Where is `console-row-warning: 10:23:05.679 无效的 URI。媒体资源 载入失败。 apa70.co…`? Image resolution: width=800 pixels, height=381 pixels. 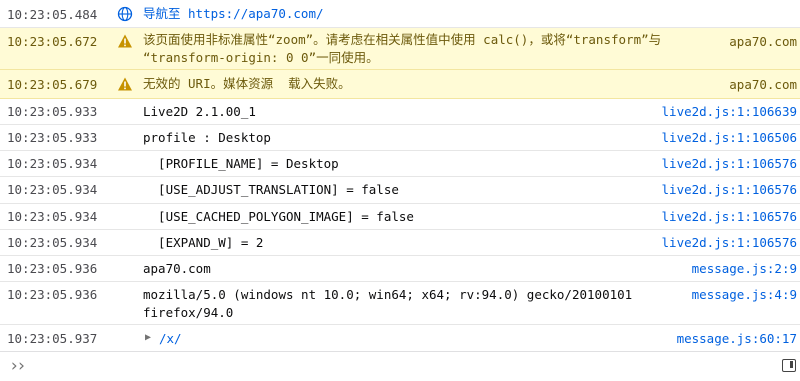
console-row-warning: 10:23:05.679 无效的 URI。媒体资源 载入失败。 apa70.co… is located at coordinates (400, 84).